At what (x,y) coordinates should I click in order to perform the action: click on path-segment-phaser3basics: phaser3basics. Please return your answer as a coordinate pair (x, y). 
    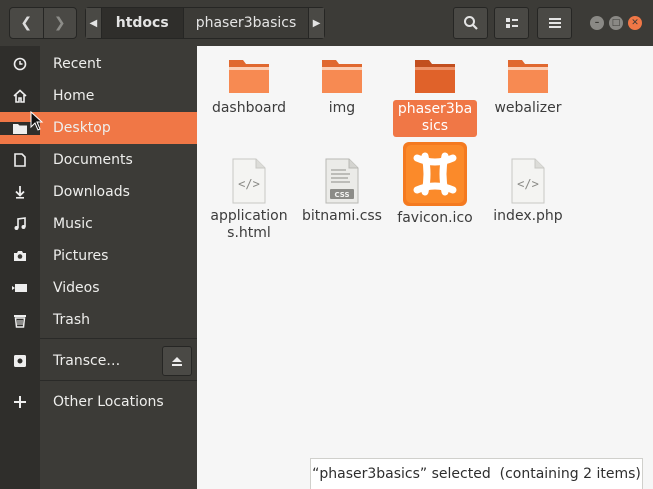
    Looking at the image, I should click on (246, 23).